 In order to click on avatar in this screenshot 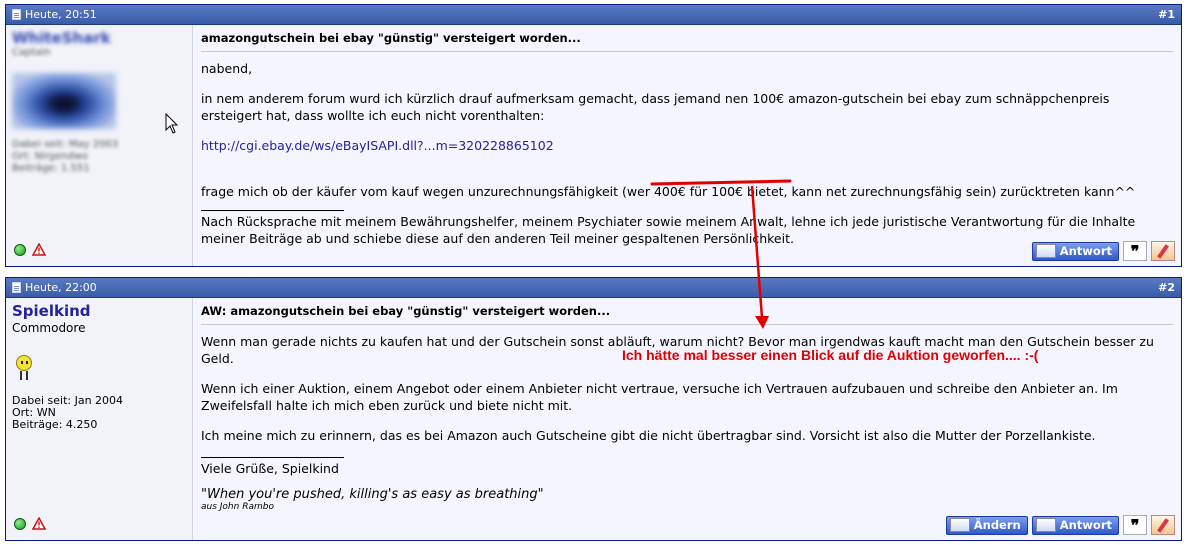, I will do `click(64, 101)`.